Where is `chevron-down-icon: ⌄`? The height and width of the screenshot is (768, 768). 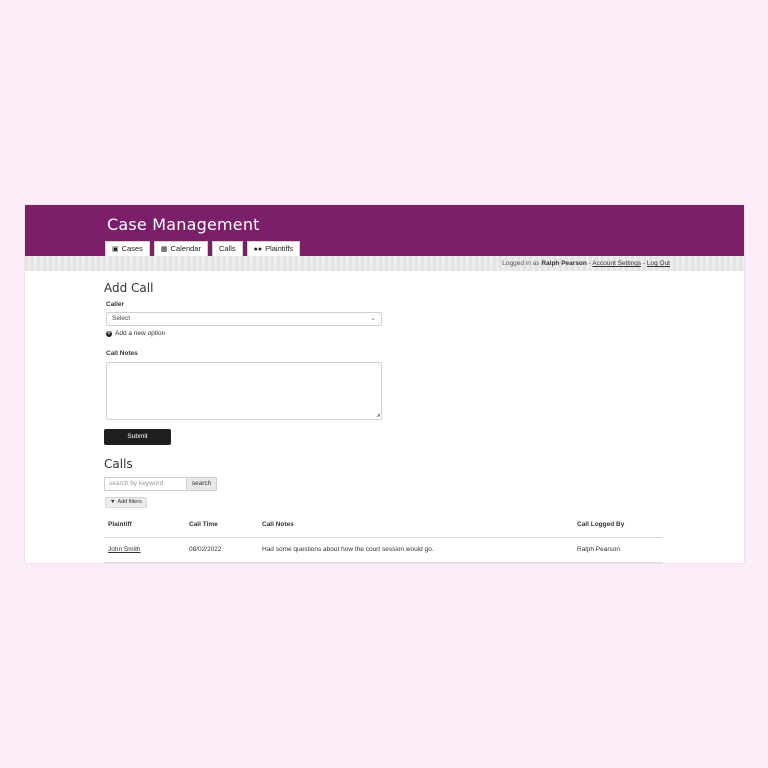
chevron-down-icon: ⌄ is located at coordinates (373, 318).